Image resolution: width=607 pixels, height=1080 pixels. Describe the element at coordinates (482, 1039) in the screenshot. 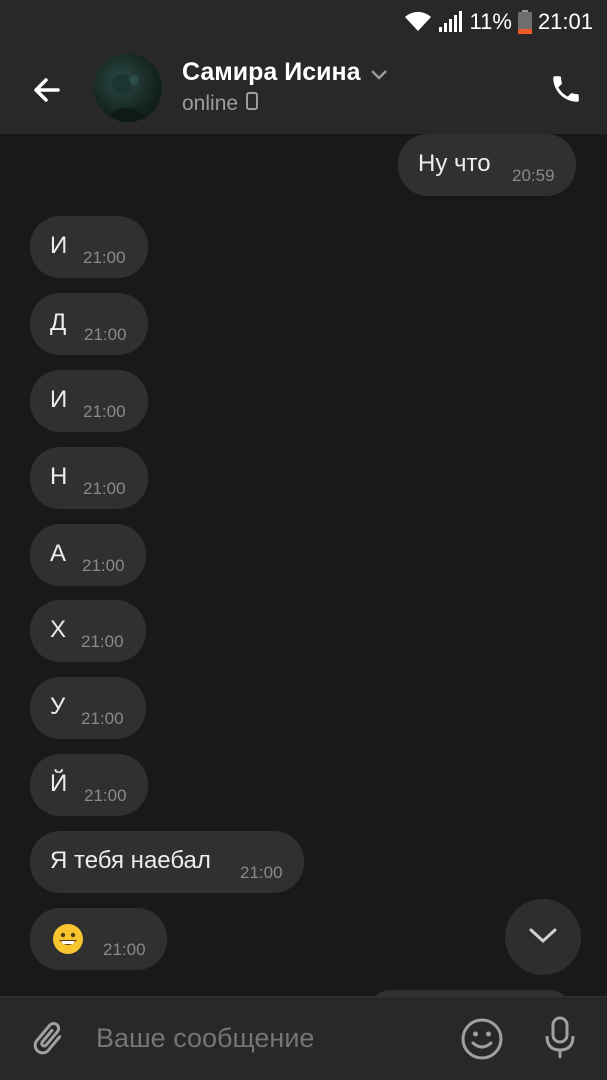

I see `emoji-smile-icon` at that location.